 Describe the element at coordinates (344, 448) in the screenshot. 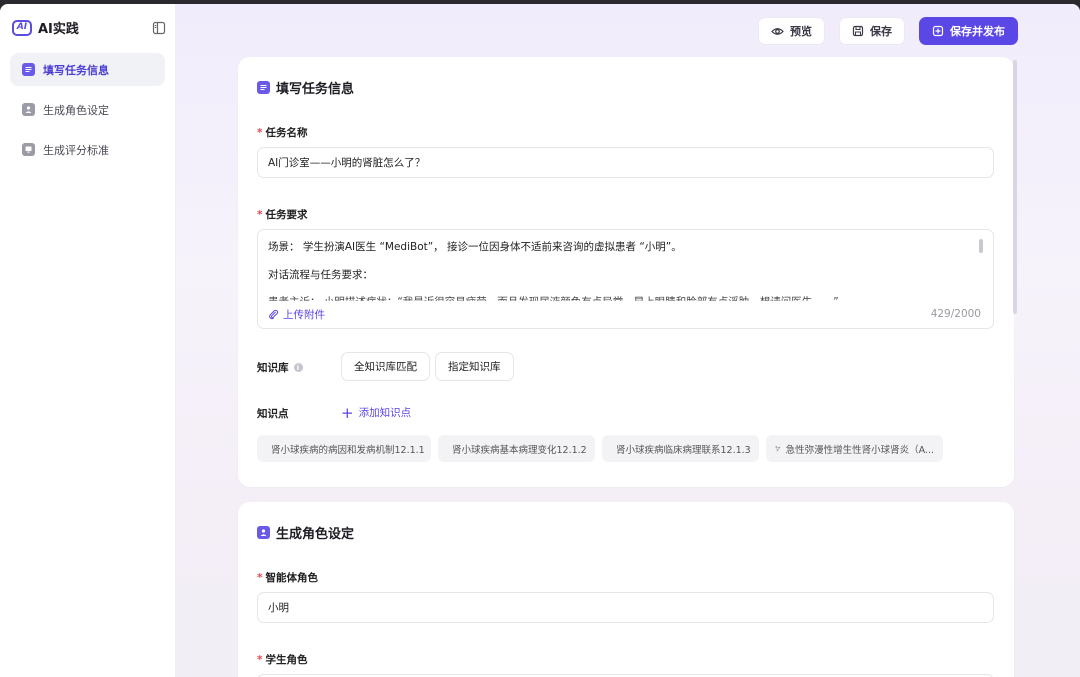

I see `knowledge-point-chip: 肾小球疾病的病因和发病机制12.1.1` at that location.